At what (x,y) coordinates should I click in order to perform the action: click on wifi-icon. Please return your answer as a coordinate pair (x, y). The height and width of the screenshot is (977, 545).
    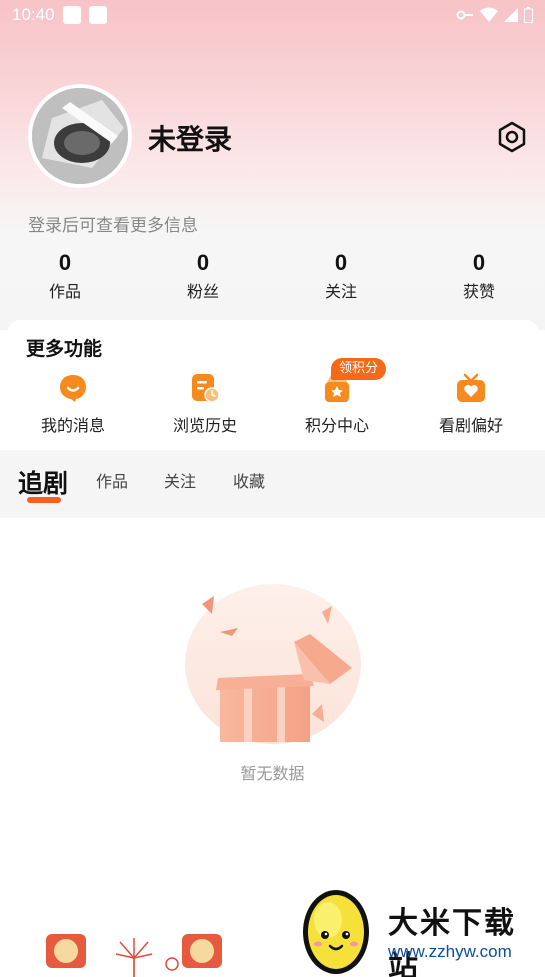
    Looking at the image, I should click on (489, 14).